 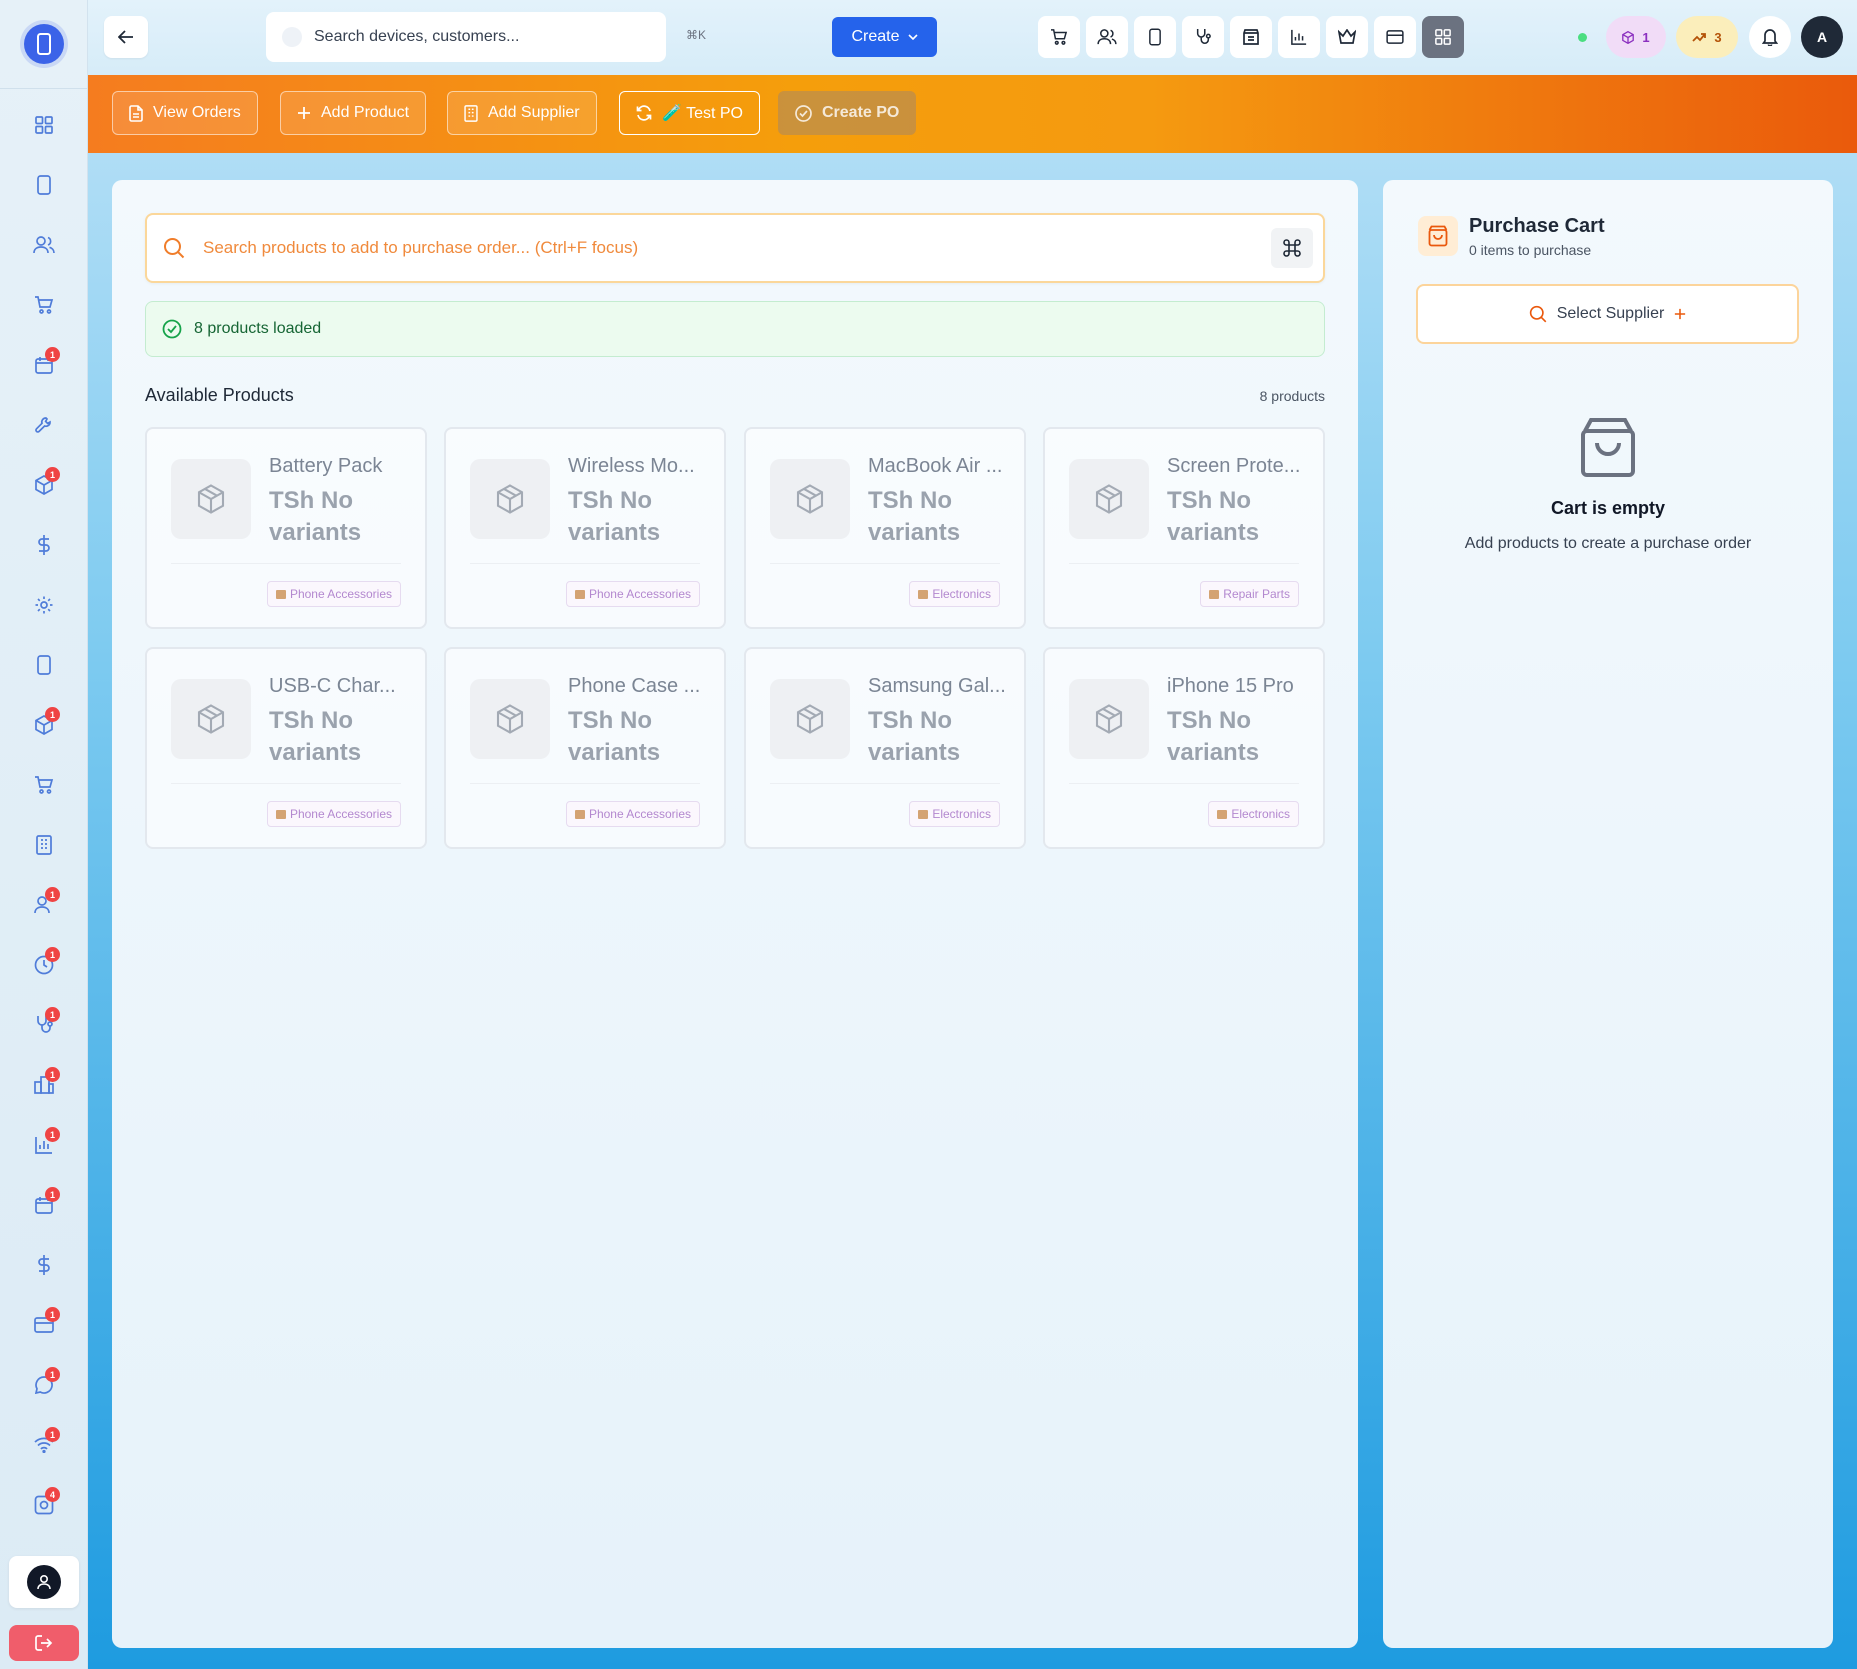 What do you see at coordinates (44, 1643) in the screenshot?
I see `logout-button` at bounding box center [44, 1643].